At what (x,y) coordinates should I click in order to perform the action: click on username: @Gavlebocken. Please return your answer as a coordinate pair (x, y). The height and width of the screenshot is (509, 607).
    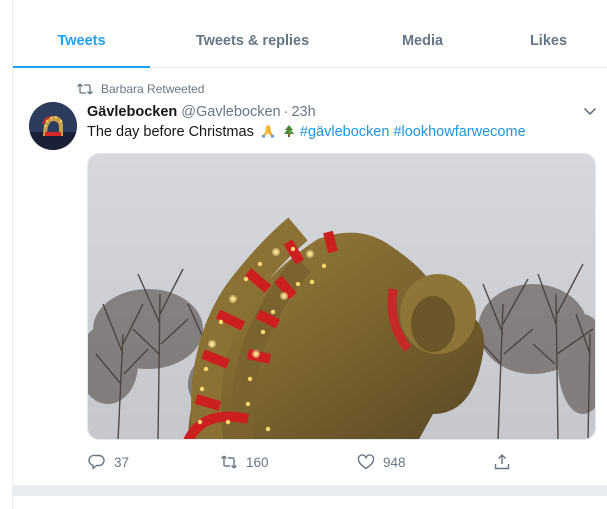
    Looking at the image, I should click on (230, 112).